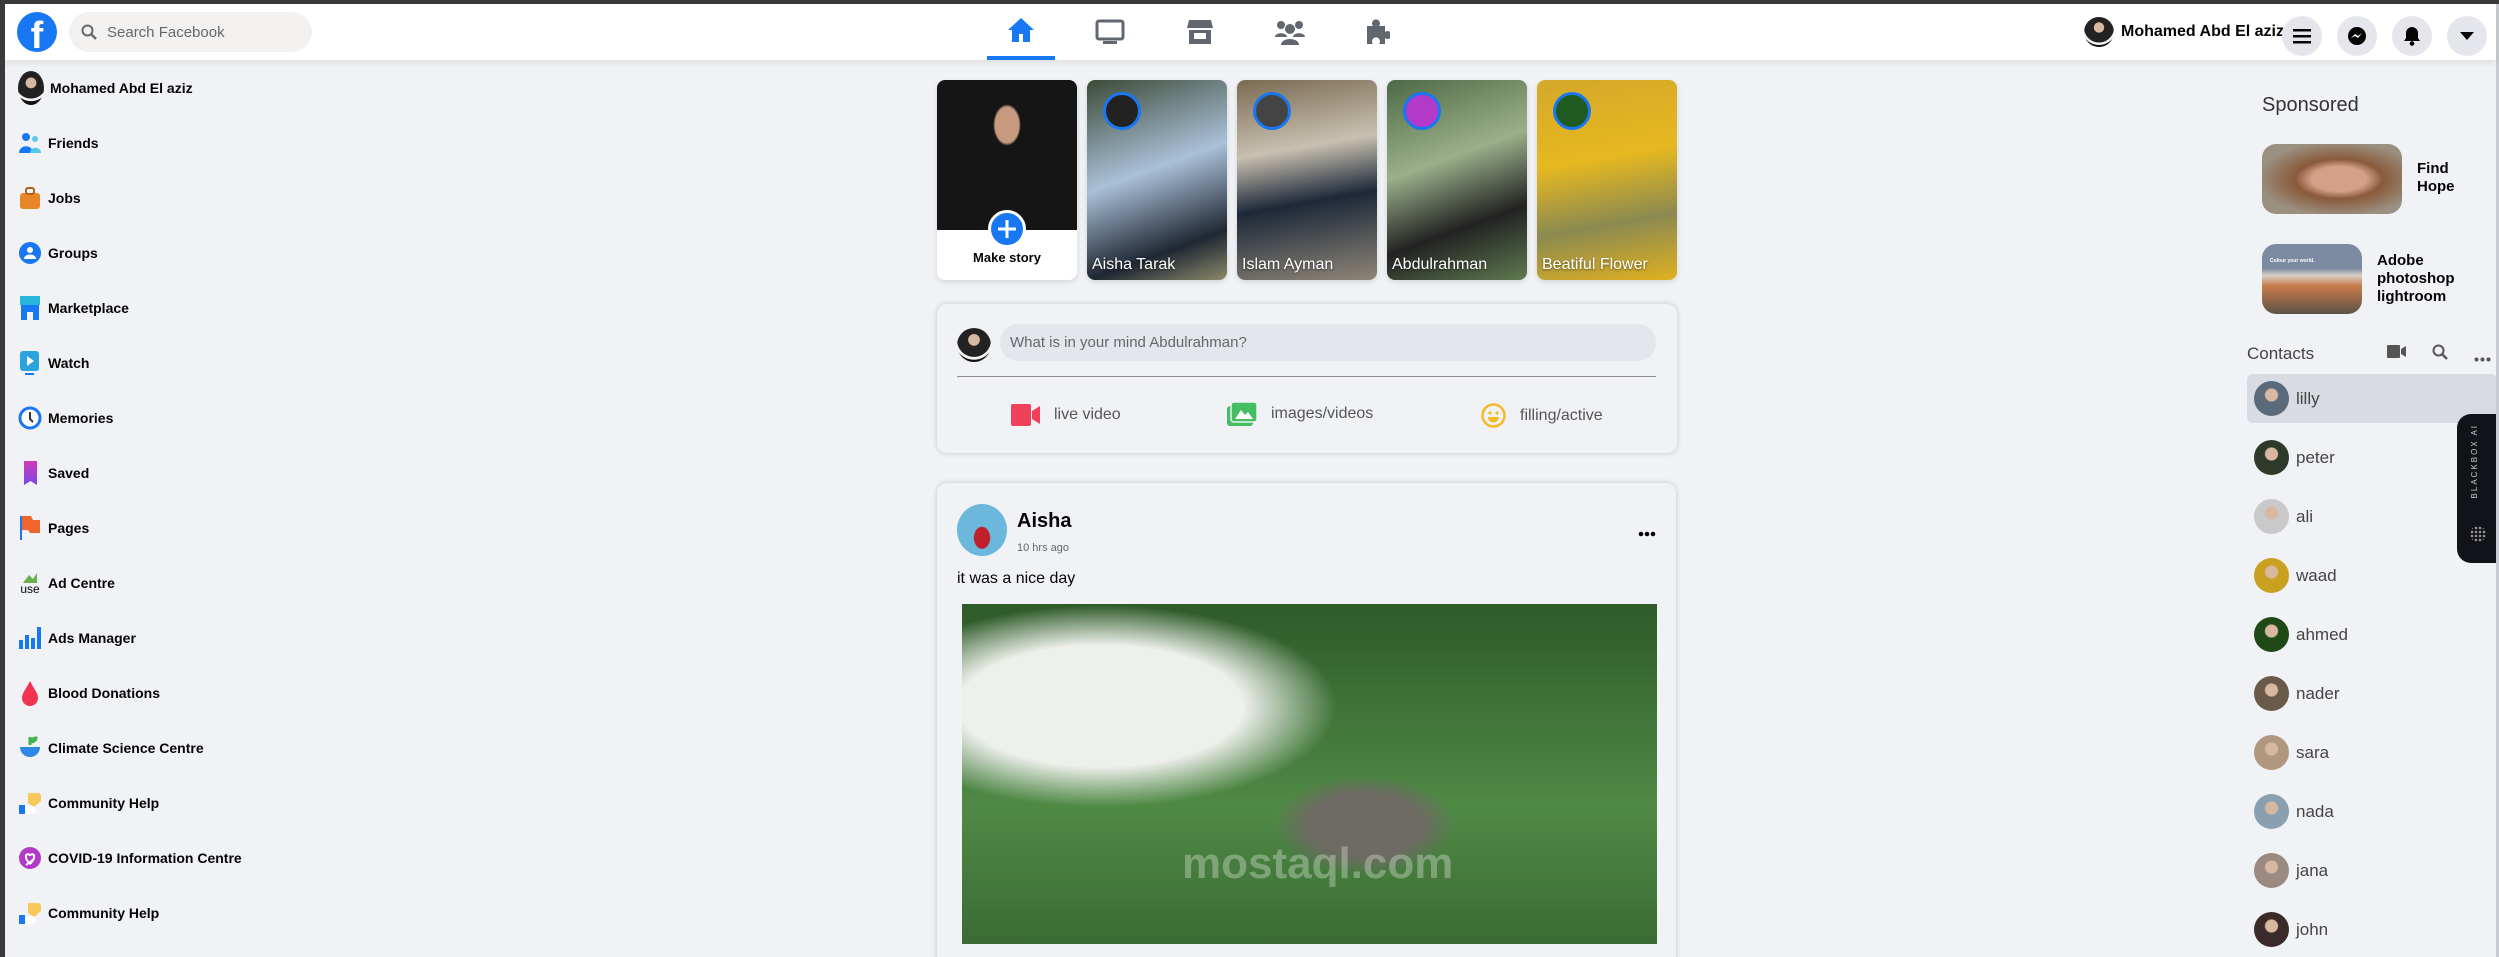 This screenshot has width=2499, height=957. I want to click on search-input: Search Facebook, so click(190, 32).